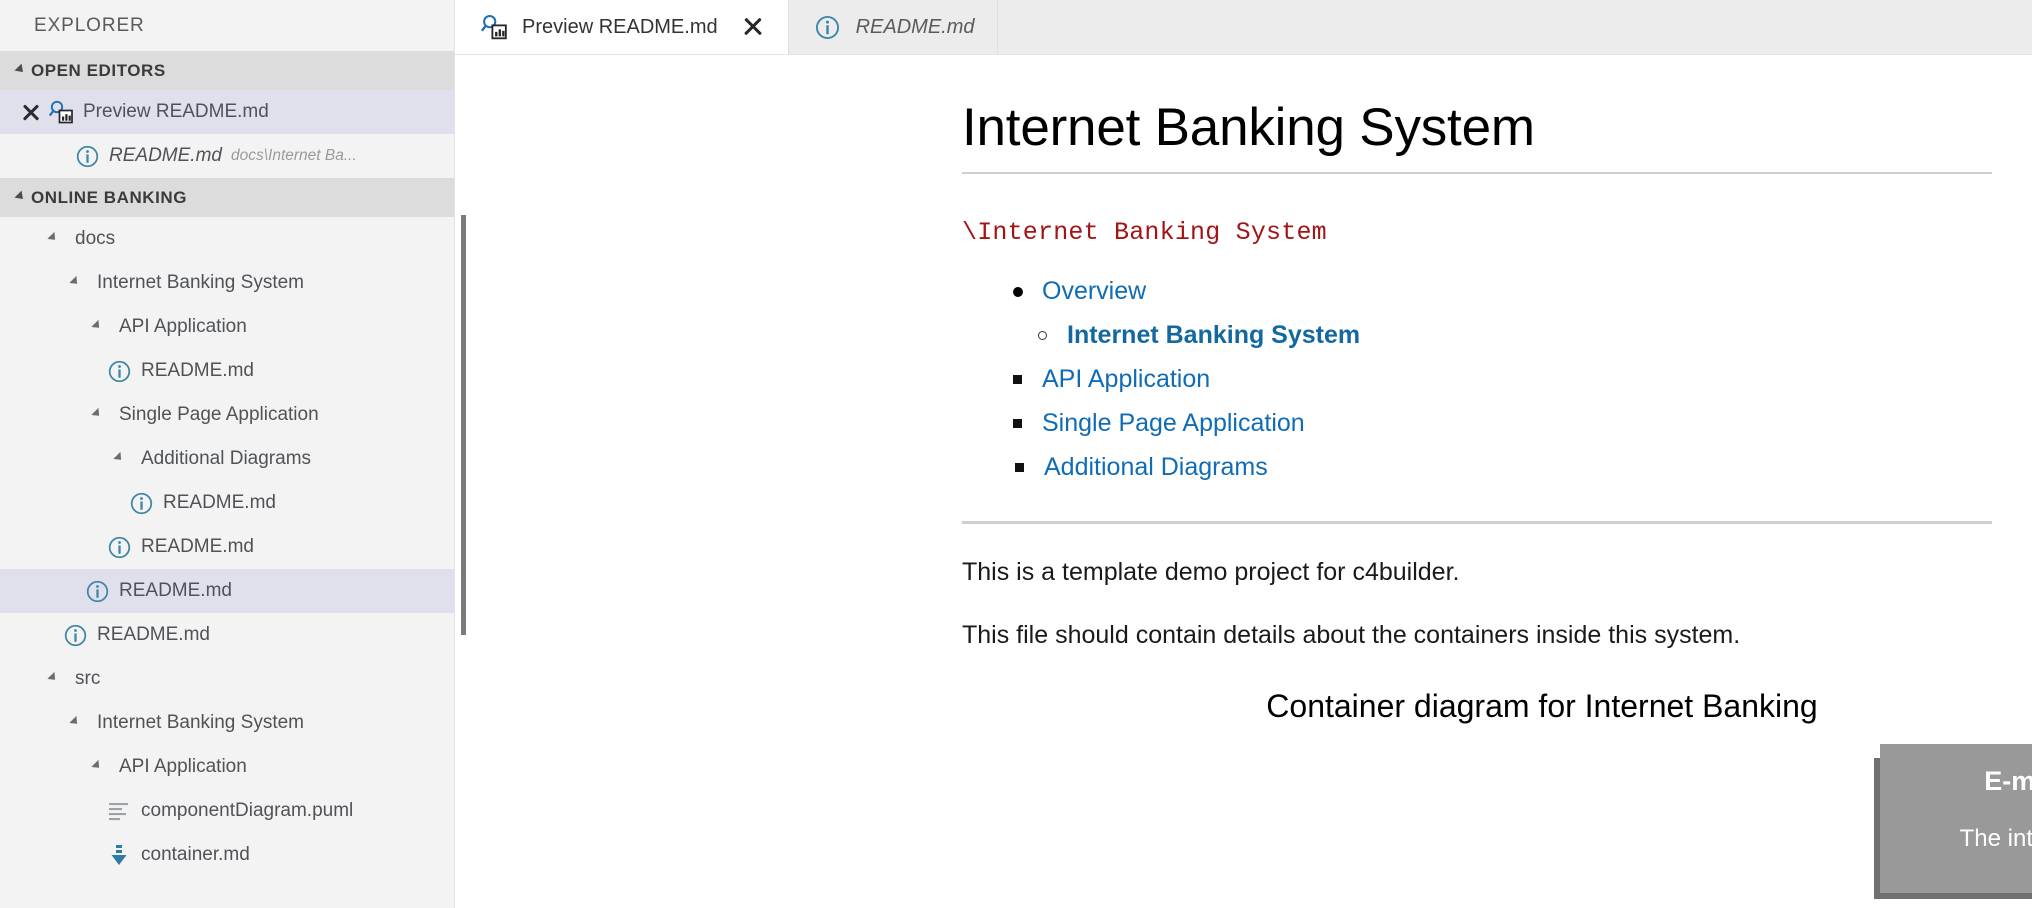 The width and height of the screenshot is (2032, 908). I want to click on toc-item: Additional Diagrams, so click(1503, 467).